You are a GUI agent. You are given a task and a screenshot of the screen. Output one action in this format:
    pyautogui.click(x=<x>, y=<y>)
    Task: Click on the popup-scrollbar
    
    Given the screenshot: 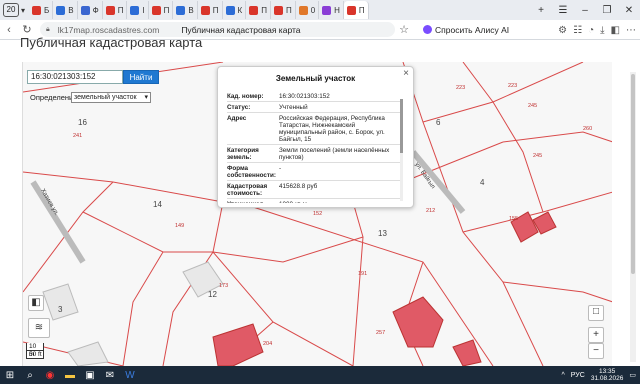 What is the action you would take?
    pyautogui.click(x=401, y=150)
    